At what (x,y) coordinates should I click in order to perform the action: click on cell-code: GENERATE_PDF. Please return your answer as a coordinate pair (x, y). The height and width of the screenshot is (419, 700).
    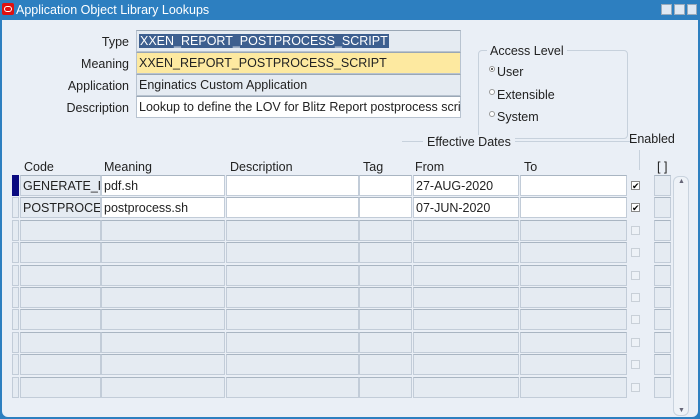
    Looking at the image, I should click on (60, 185).